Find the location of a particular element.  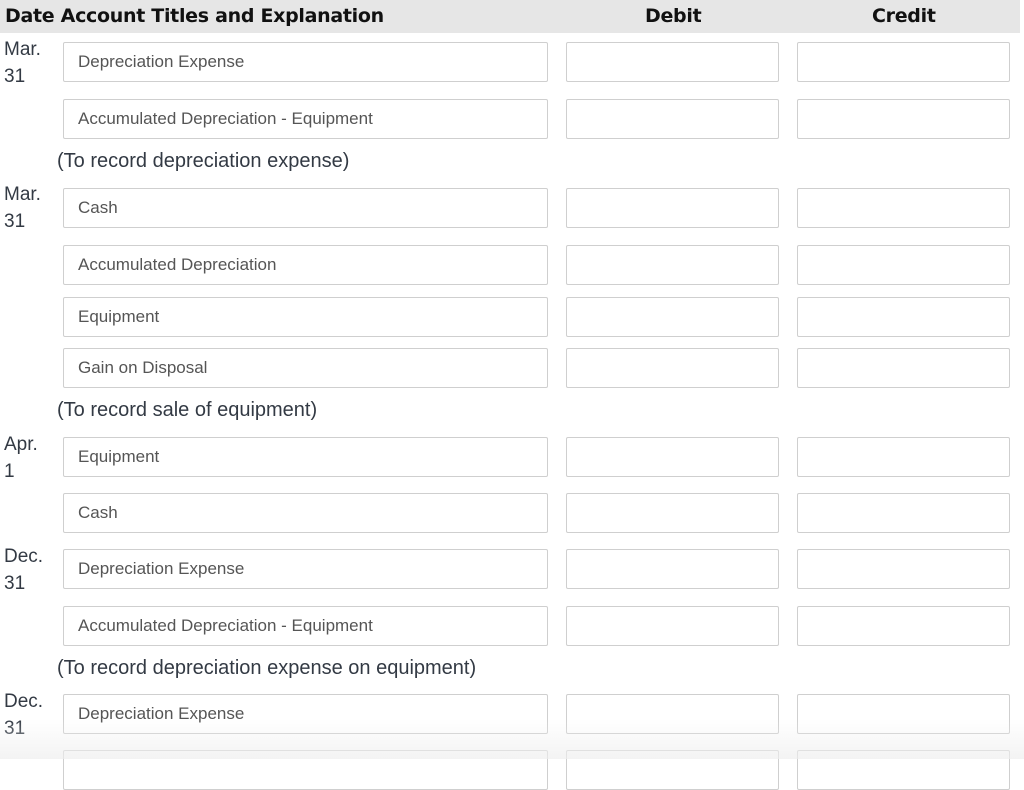

header-debit: Debit is located at coordinates (673, 16).